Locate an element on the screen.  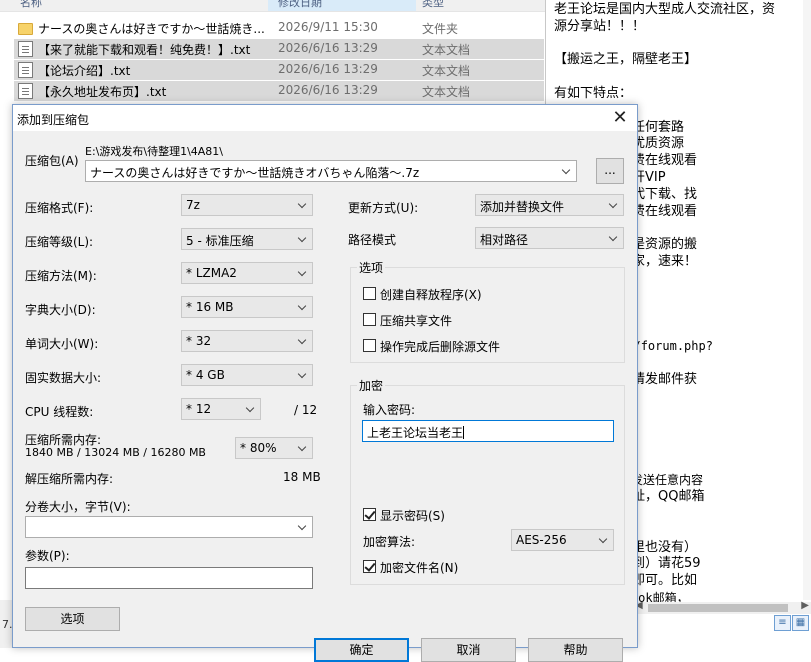
update-mode-value: 添加并替换文件 is located at coordinates (522, 207).